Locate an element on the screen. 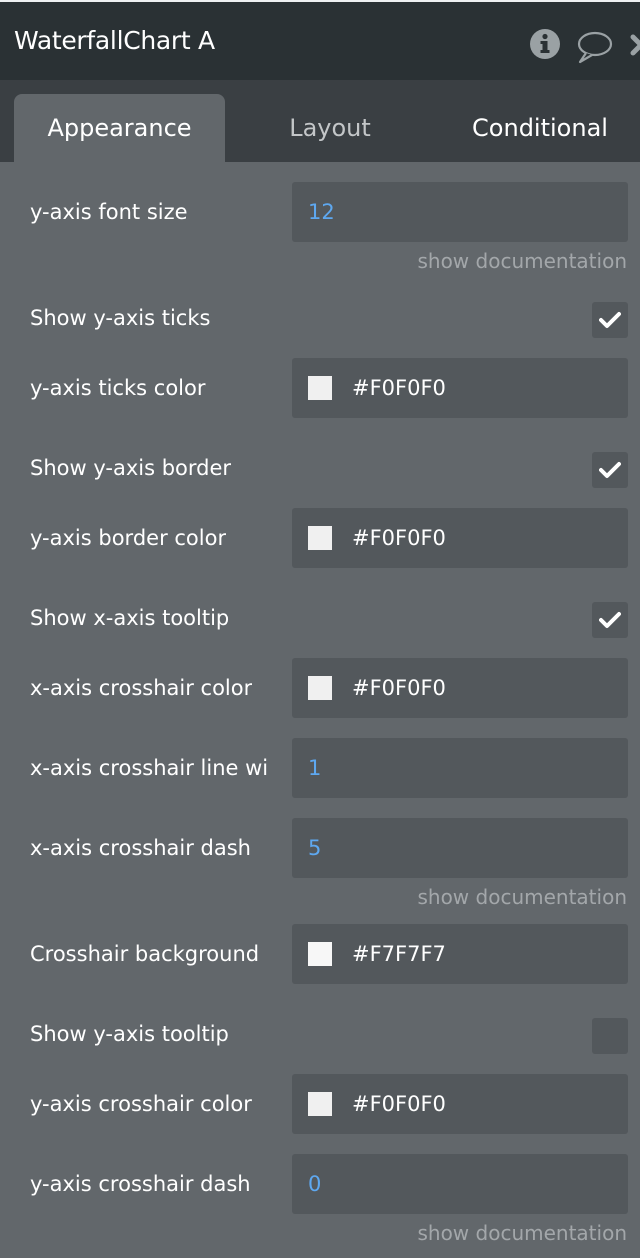  tab-appearance: Appearance is located at coordinates (119, 128).